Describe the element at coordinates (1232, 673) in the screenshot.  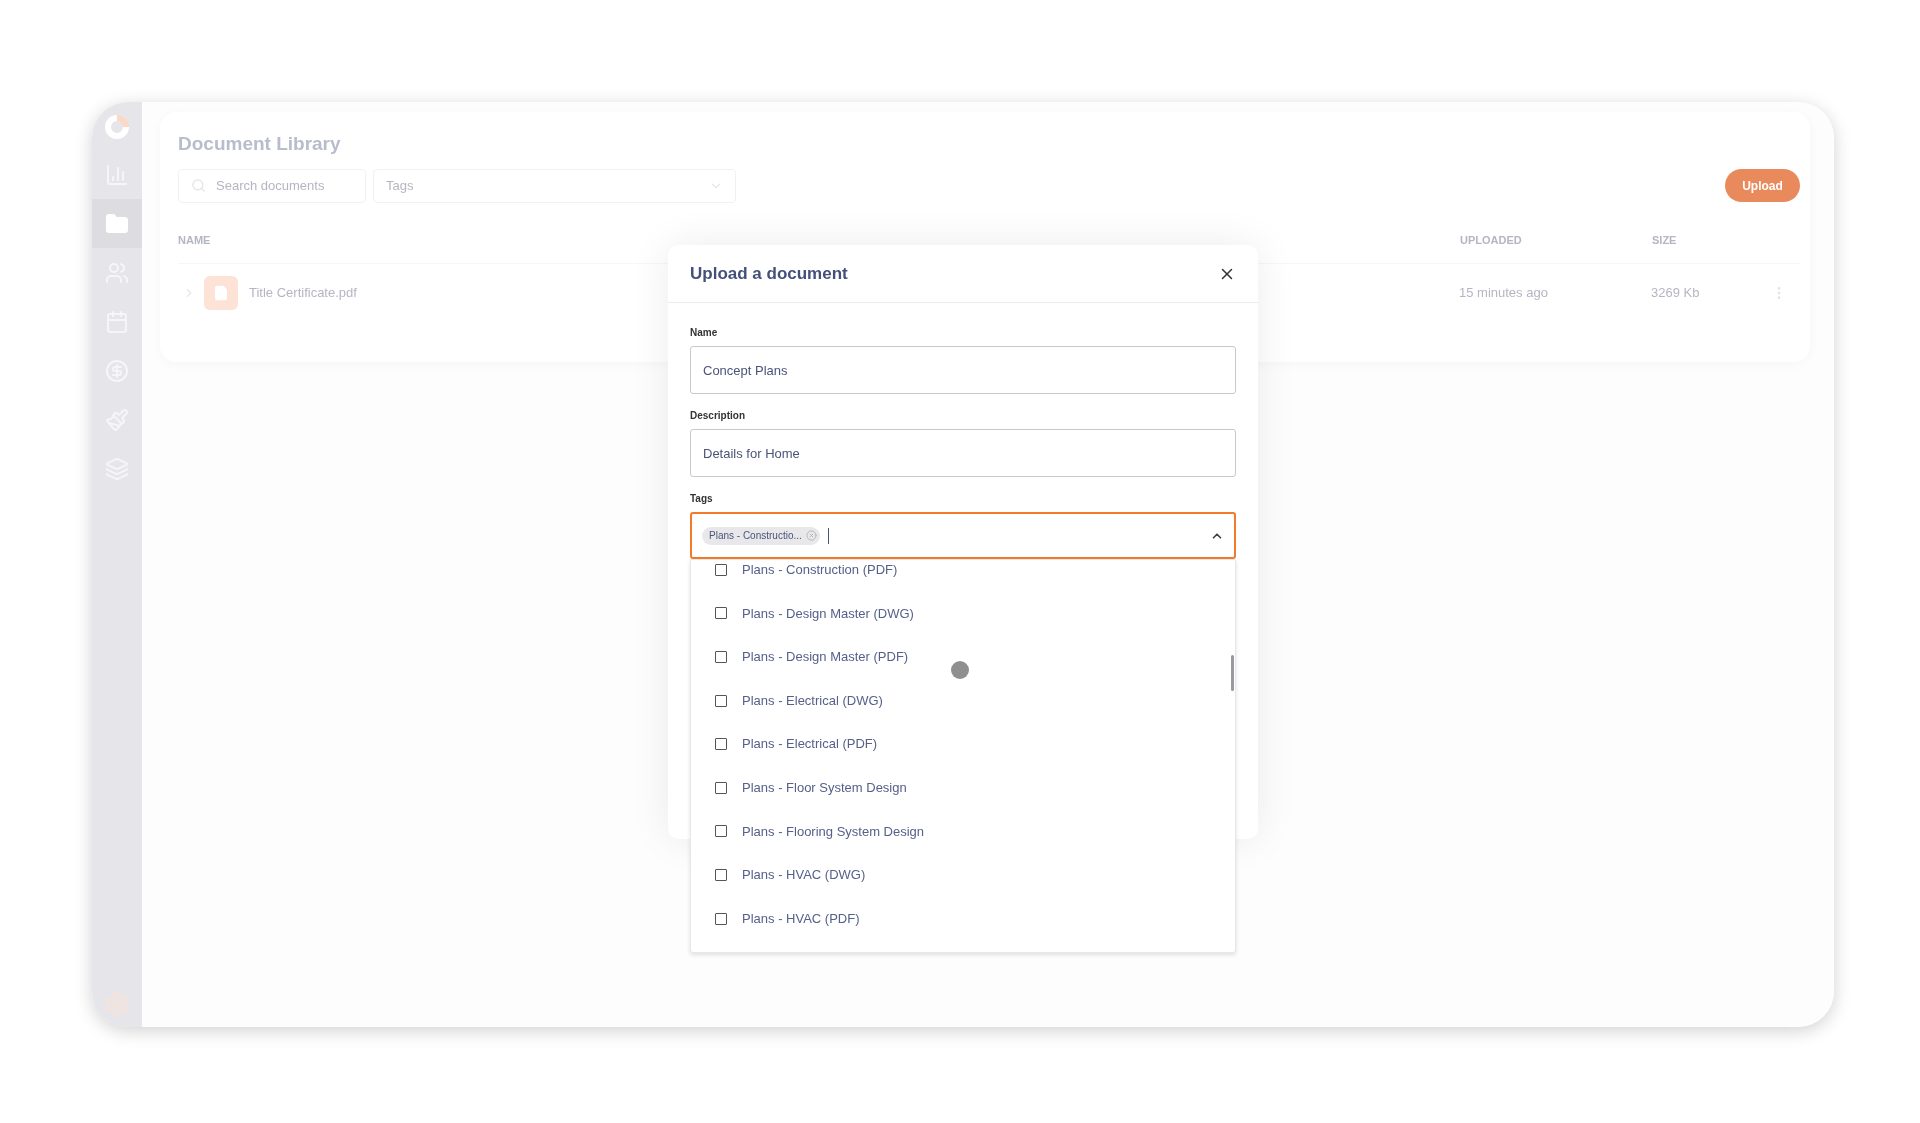
I see `scrollbar-thumb` at that location.